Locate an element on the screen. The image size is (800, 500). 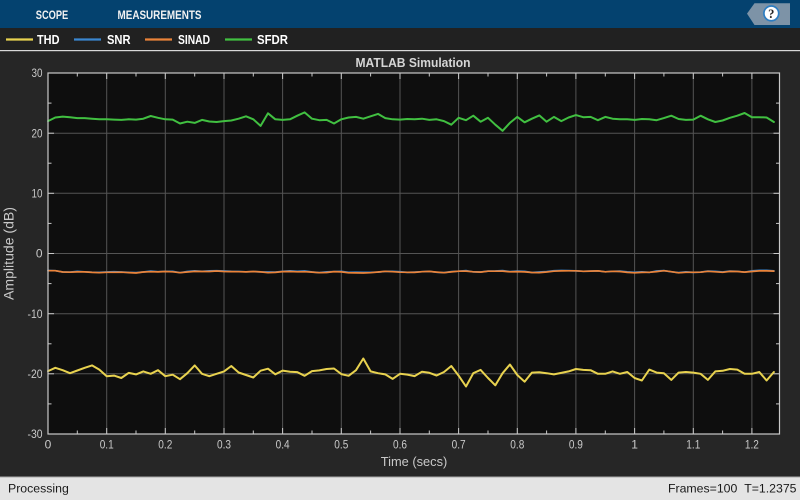
svg-text: Amplitude (dB) is located at coordinates (9, 253).